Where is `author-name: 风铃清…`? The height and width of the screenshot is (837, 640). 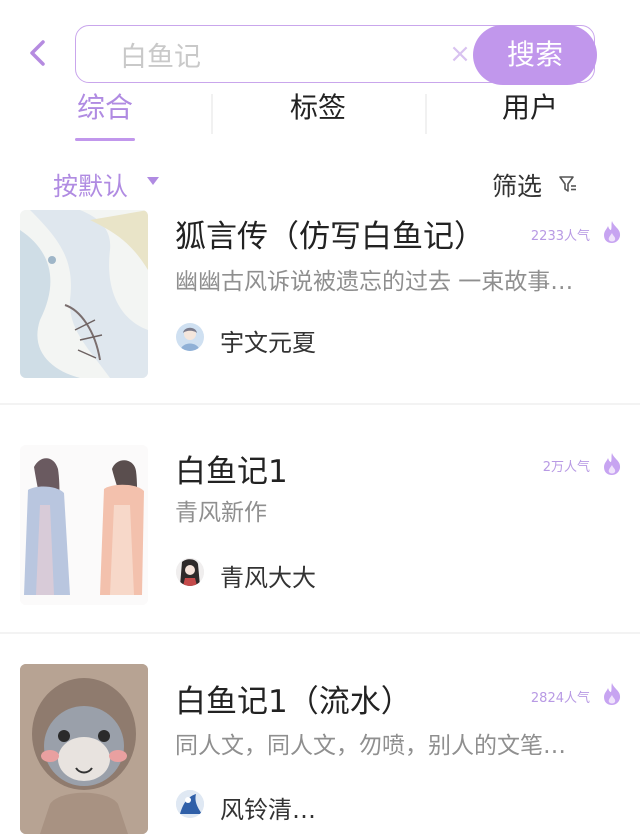 author-name: 风铃清… is located at coordinates (268, 807).